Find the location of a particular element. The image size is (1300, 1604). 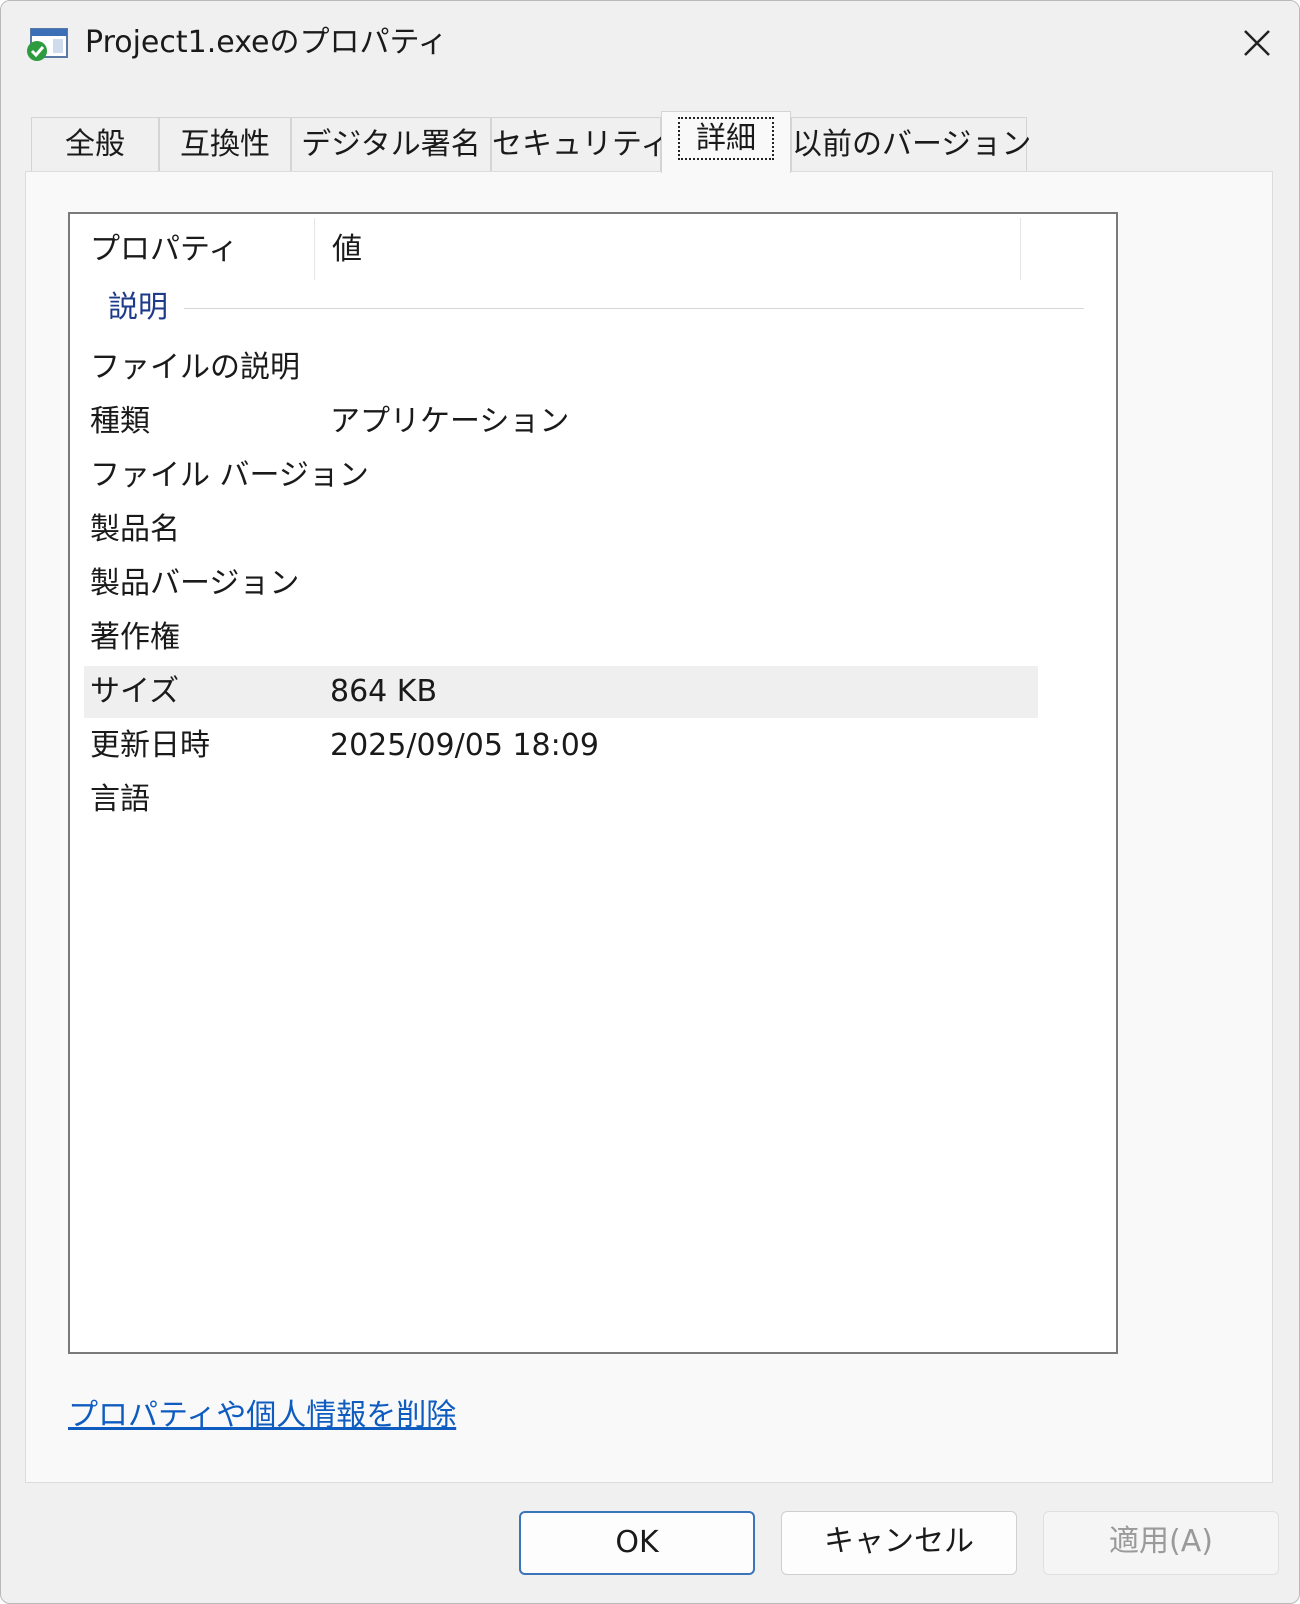

group-header-description: 説明 is located at coordinates (596, 308).